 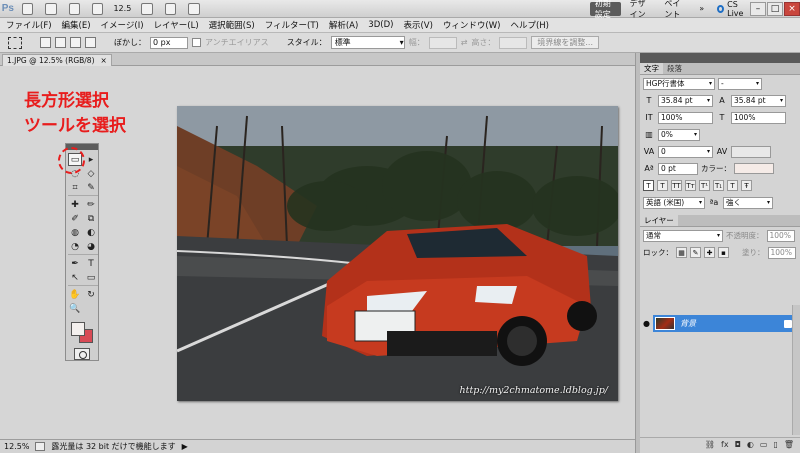 What do you see at coordinates (780, 235) in the screenshot?
I see `opacity-input: 100%` at bounding box center [780, 235].